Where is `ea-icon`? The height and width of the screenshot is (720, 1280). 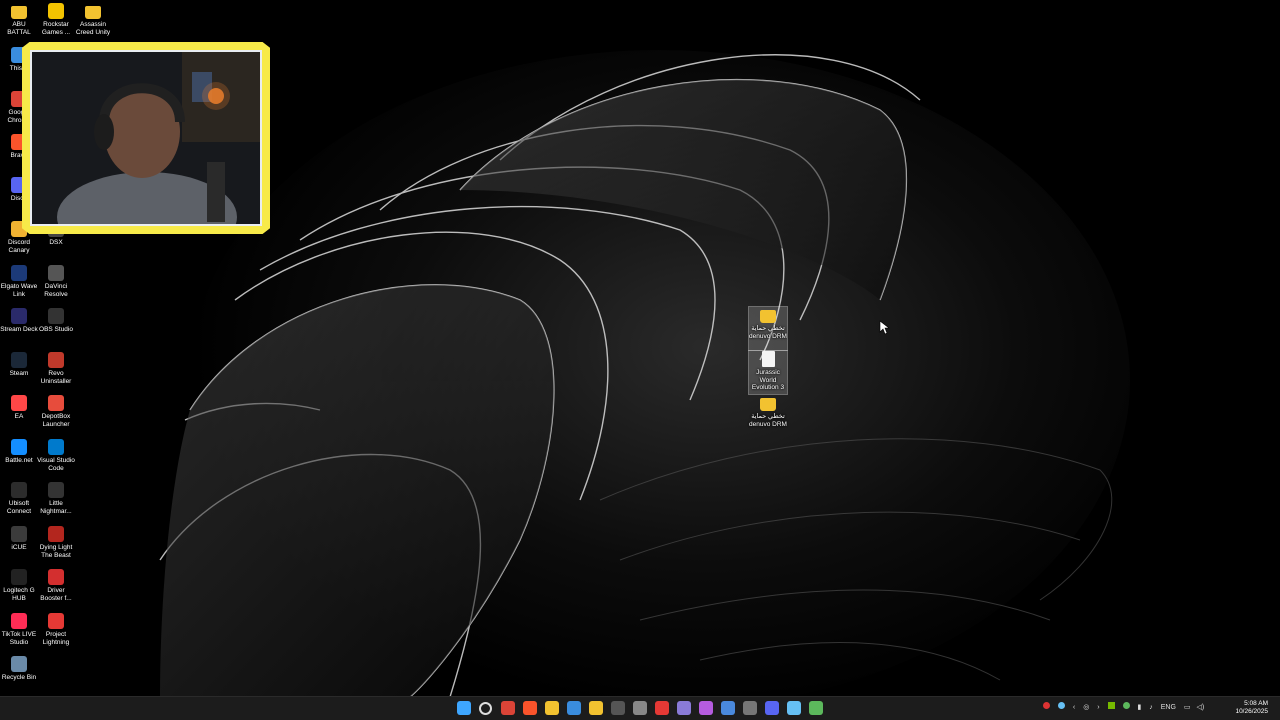
ea-icon is located at coordinates (19, 403).